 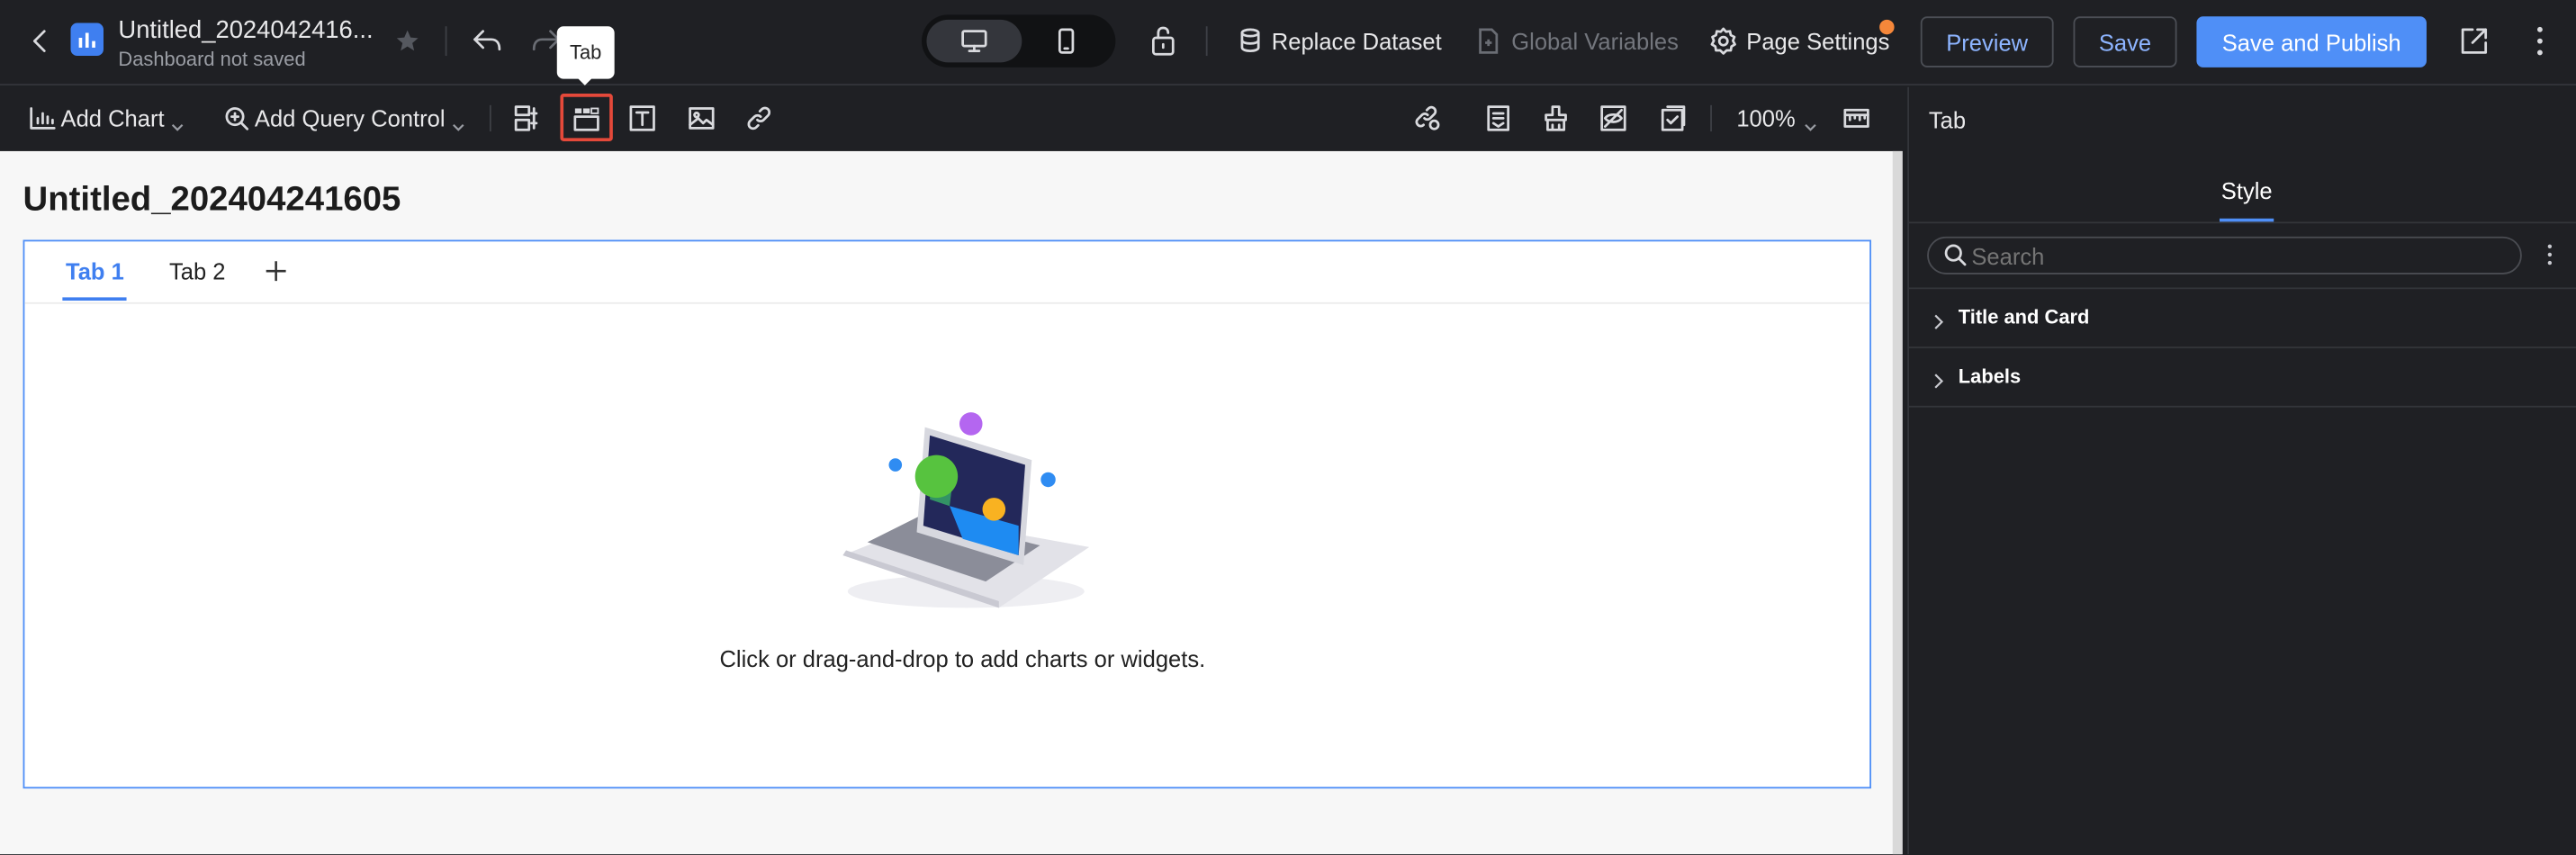 What do you see at coordinates (1765, 118) in the screenshot?
I see `zoom-level-select: 100%` at bounding box center [1765, 118].